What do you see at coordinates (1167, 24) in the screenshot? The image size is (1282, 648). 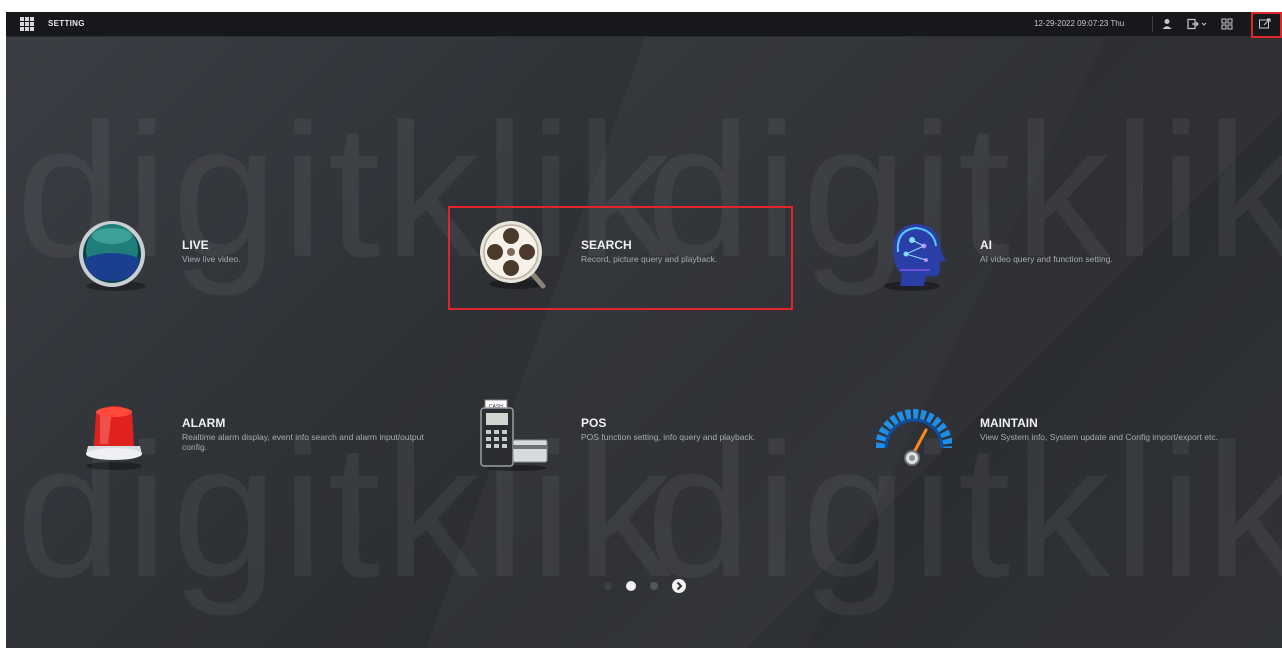 I see `user-icon` at bounding box center [1167, 24].